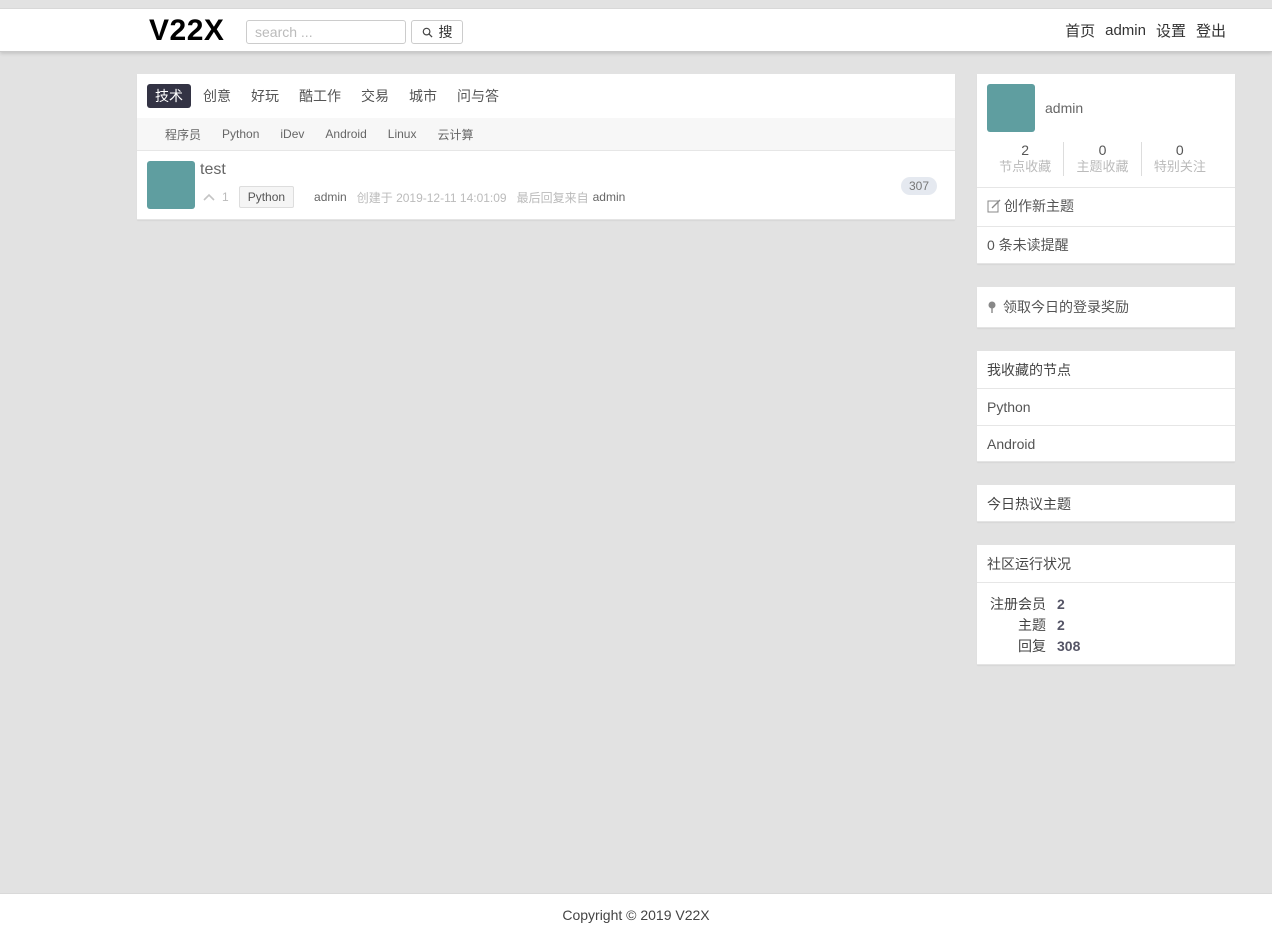  I want to click on community-stats-table: 注册会员 2 主题 2 回复 308, so click(1106, 624).